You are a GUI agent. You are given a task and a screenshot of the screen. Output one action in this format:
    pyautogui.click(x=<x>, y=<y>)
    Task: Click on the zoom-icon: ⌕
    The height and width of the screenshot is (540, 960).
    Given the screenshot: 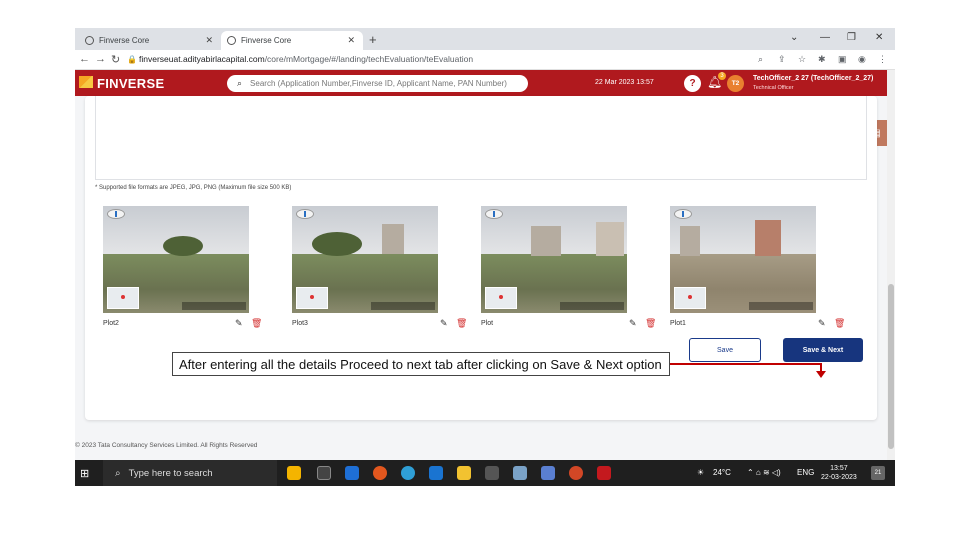 What is the action you would take?
    pyautogui.click(x=760, y=59)
    